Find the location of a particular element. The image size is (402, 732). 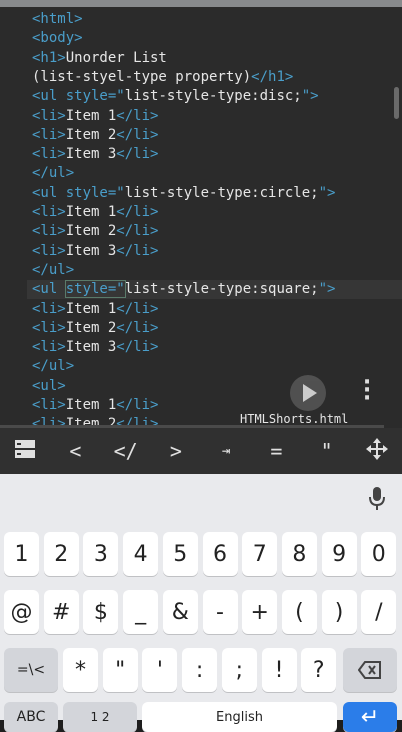

key-symbol: @ is located at coordinates (21, 612).